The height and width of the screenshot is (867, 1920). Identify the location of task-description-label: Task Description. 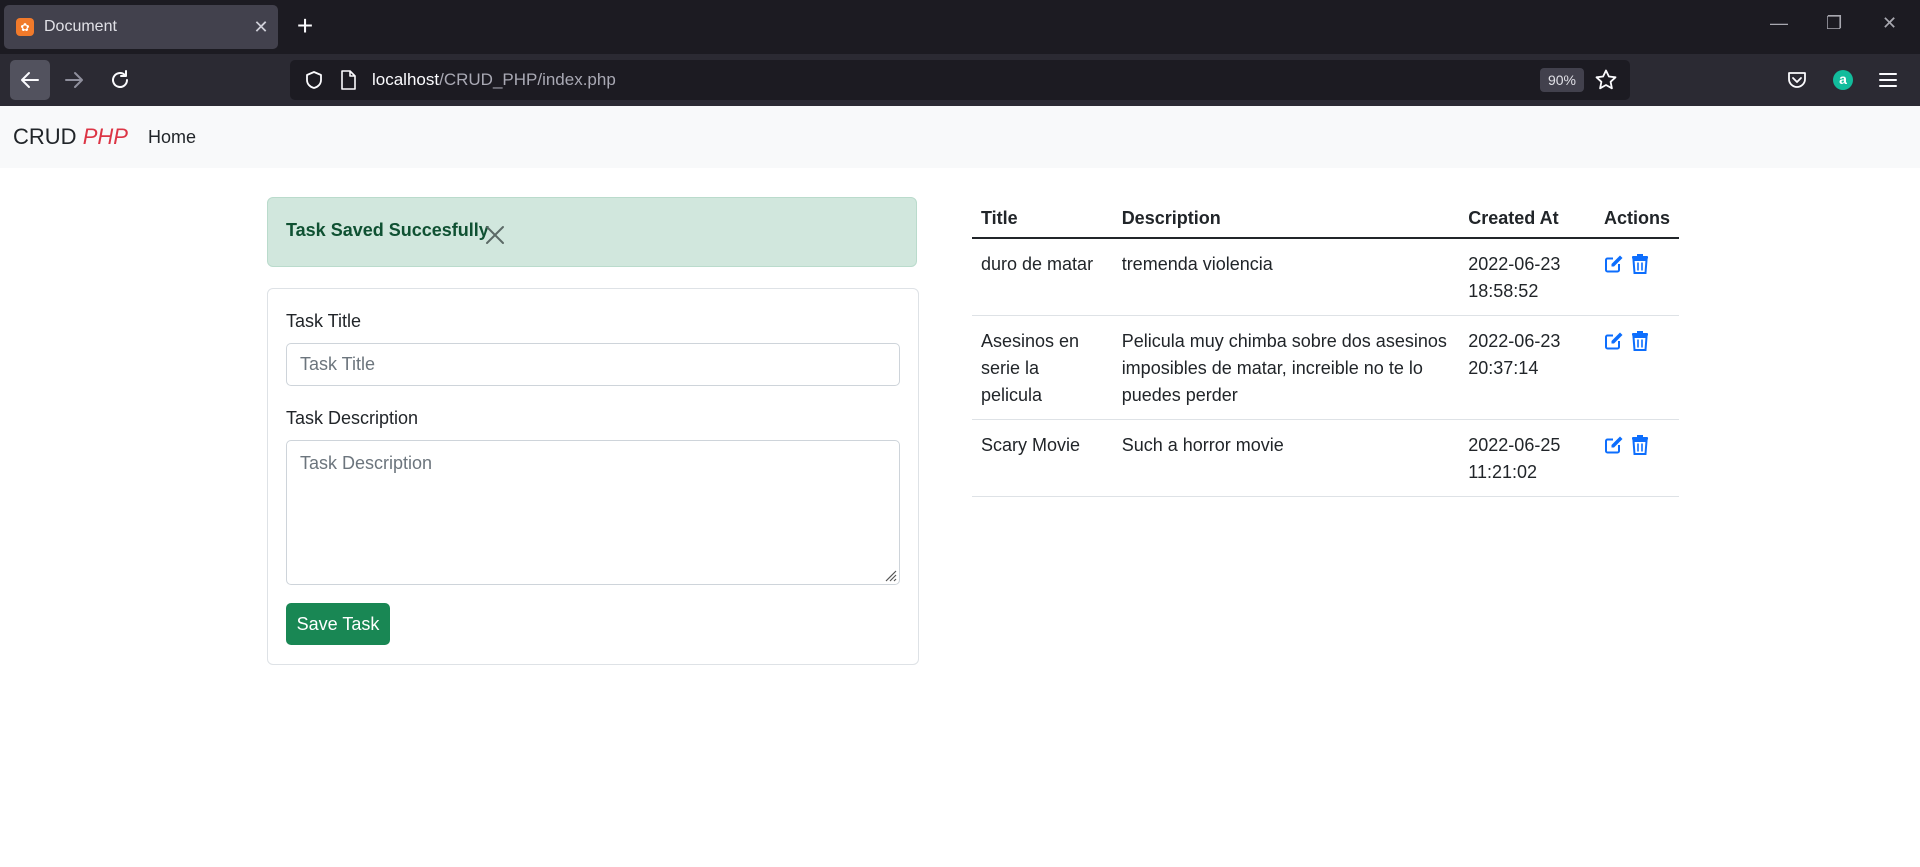
(352, 418).